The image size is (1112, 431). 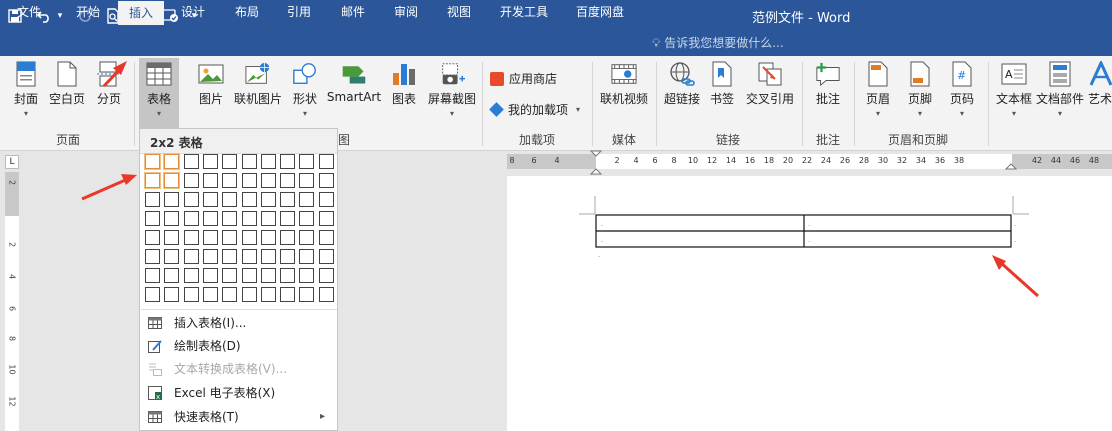 I want to click on my-addins-button: 我的加载项 ▾, so click(x=534, y=109).